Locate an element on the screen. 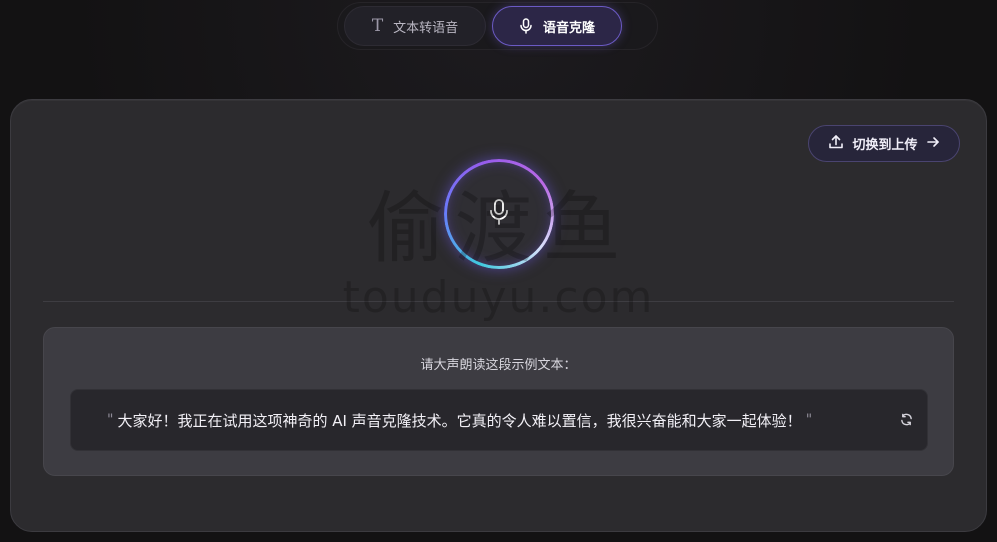  switch-to-upload-button: 切换到上传 is located at coordinates (884, 143).